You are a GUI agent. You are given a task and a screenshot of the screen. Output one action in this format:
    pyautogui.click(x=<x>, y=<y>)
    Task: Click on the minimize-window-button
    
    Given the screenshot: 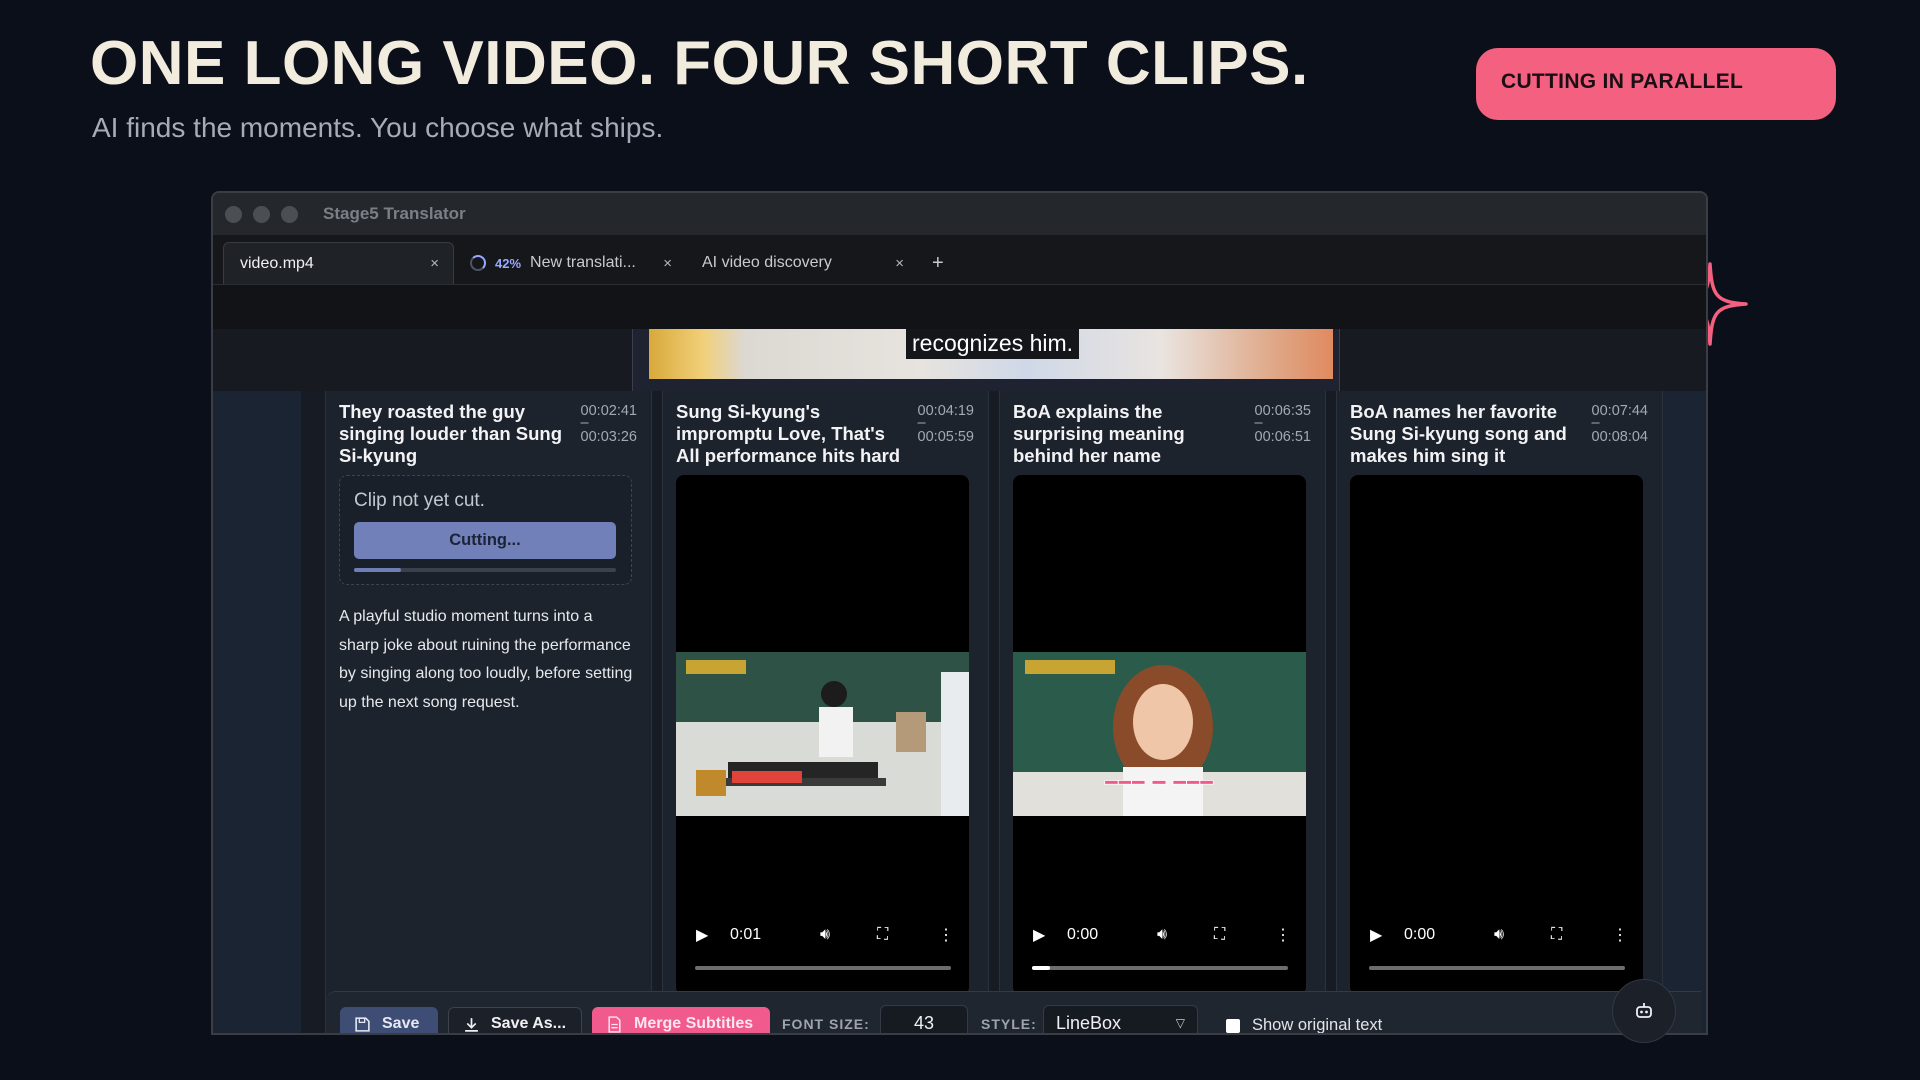 What is the action you would take?
    pyautogui.click(x=261, y=214)
    